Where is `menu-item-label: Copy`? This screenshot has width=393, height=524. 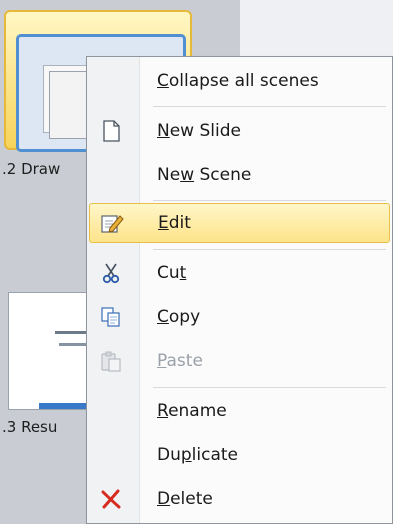 menu-item-label: Copy is located at coordinates (179, 317).